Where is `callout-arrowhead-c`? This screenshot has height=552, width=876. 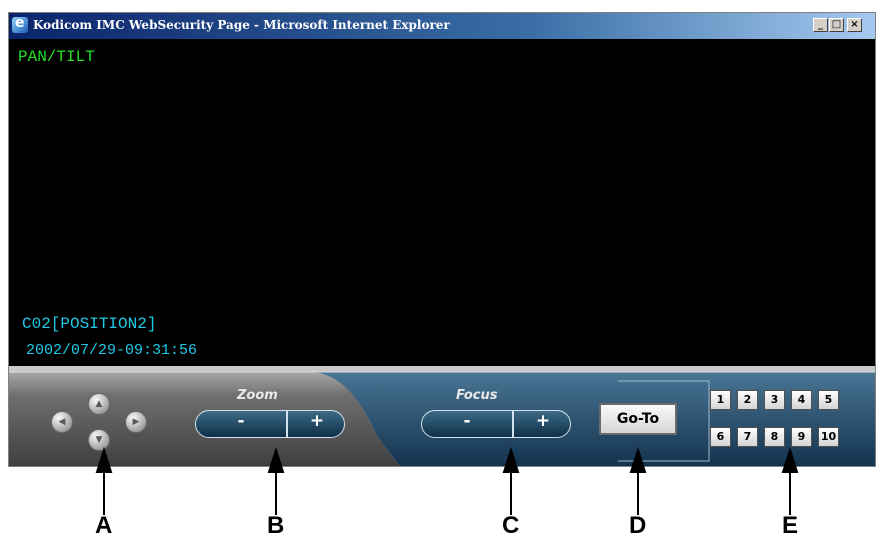 callout-arrowhead-c is located at coordinates (511, 459).